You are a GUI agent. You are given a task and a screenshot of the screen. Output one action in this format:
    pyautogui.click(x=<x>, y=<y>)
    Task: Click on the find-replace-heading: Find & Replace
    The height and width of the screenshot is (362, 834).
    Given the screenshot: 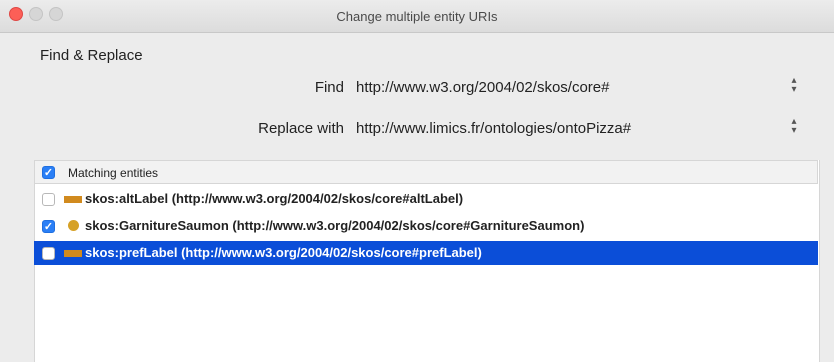 What is the action you would take?
    pyautogui.click(x=91, y=55)
    